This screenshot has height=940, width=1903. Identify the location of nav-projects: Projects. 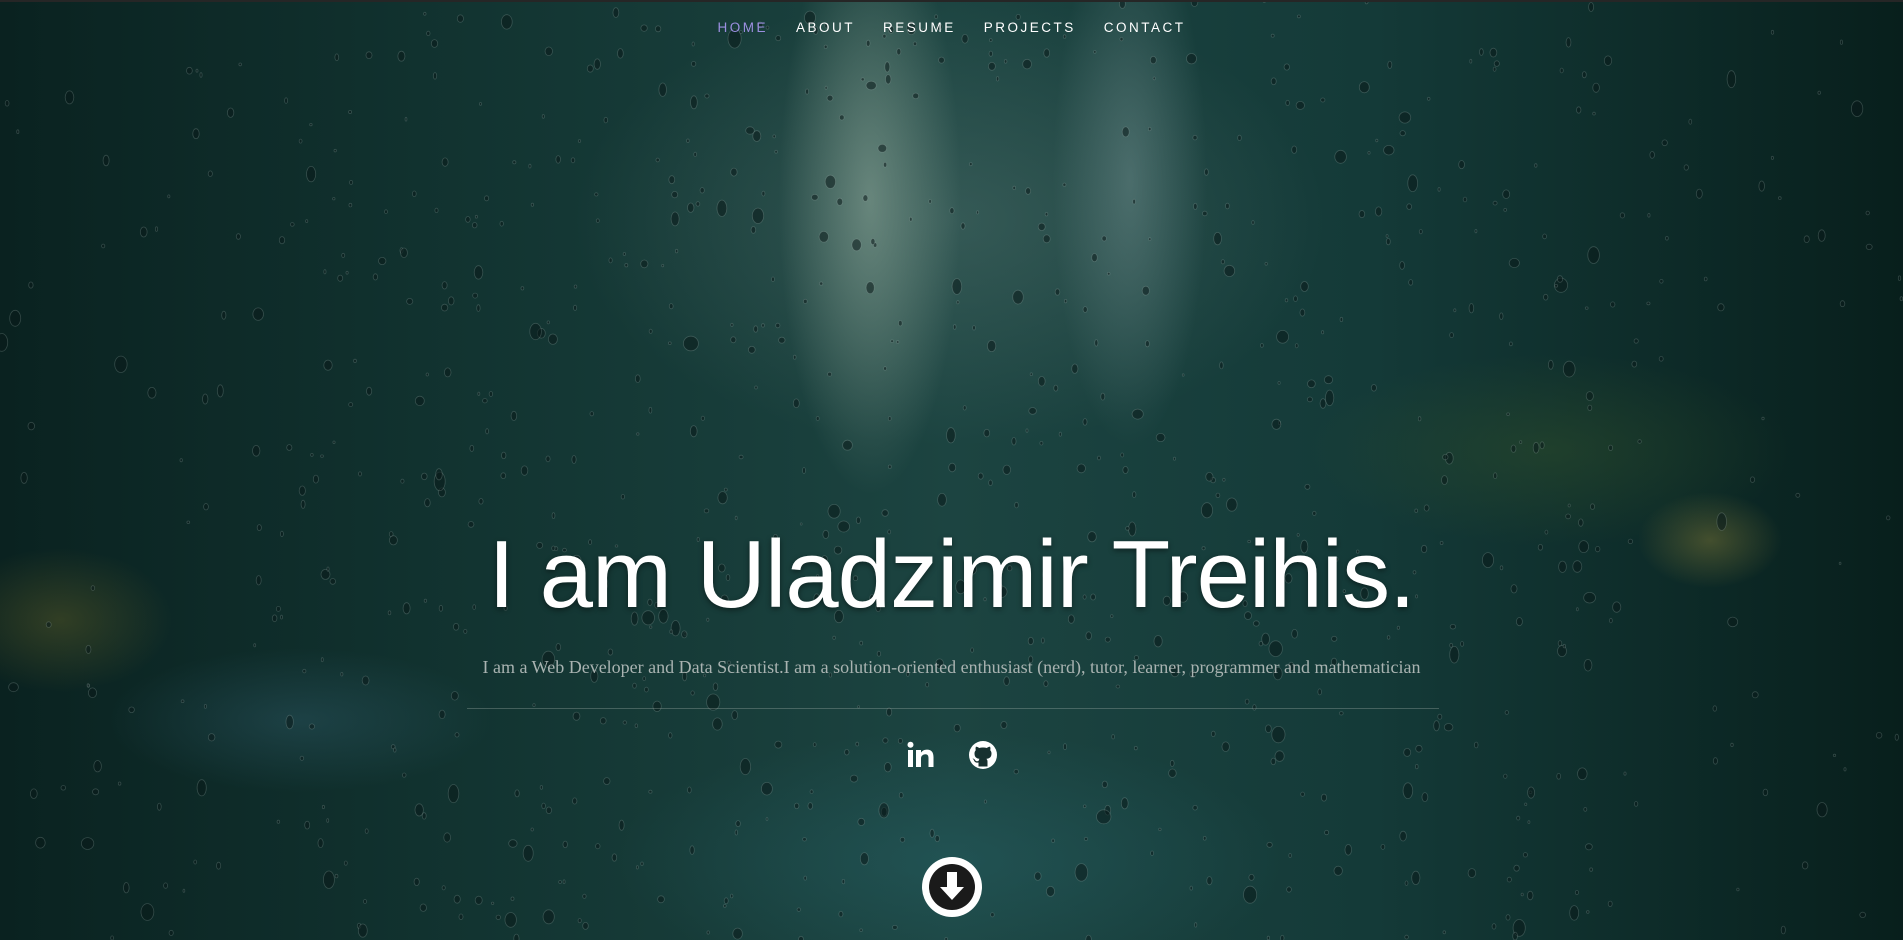
(1030, 28).